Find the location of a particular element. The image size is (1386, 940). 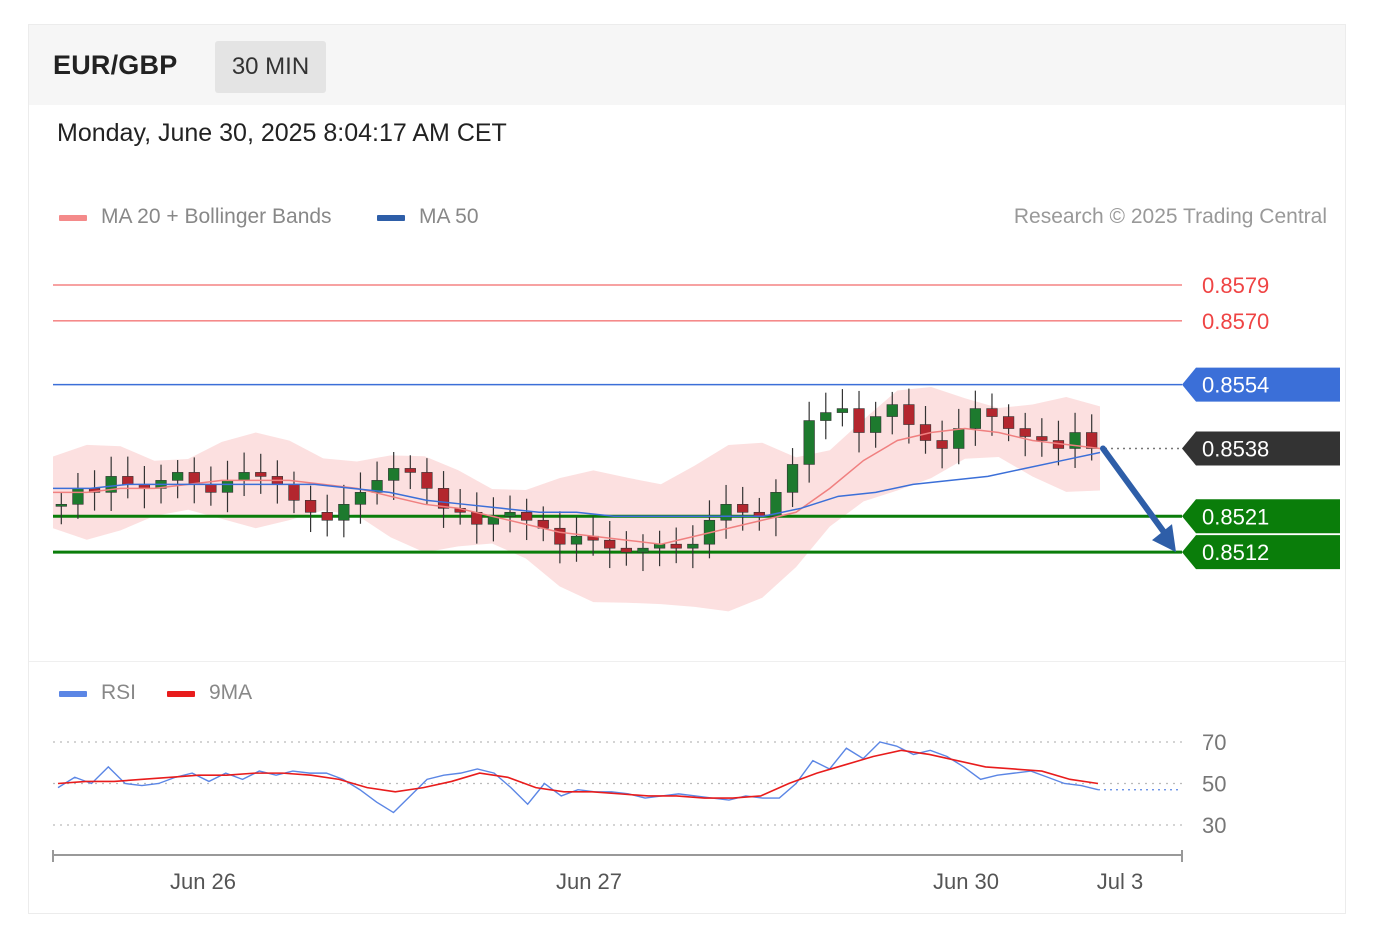

forecast-arrow-shaft is located at coordinates (1133, 490).